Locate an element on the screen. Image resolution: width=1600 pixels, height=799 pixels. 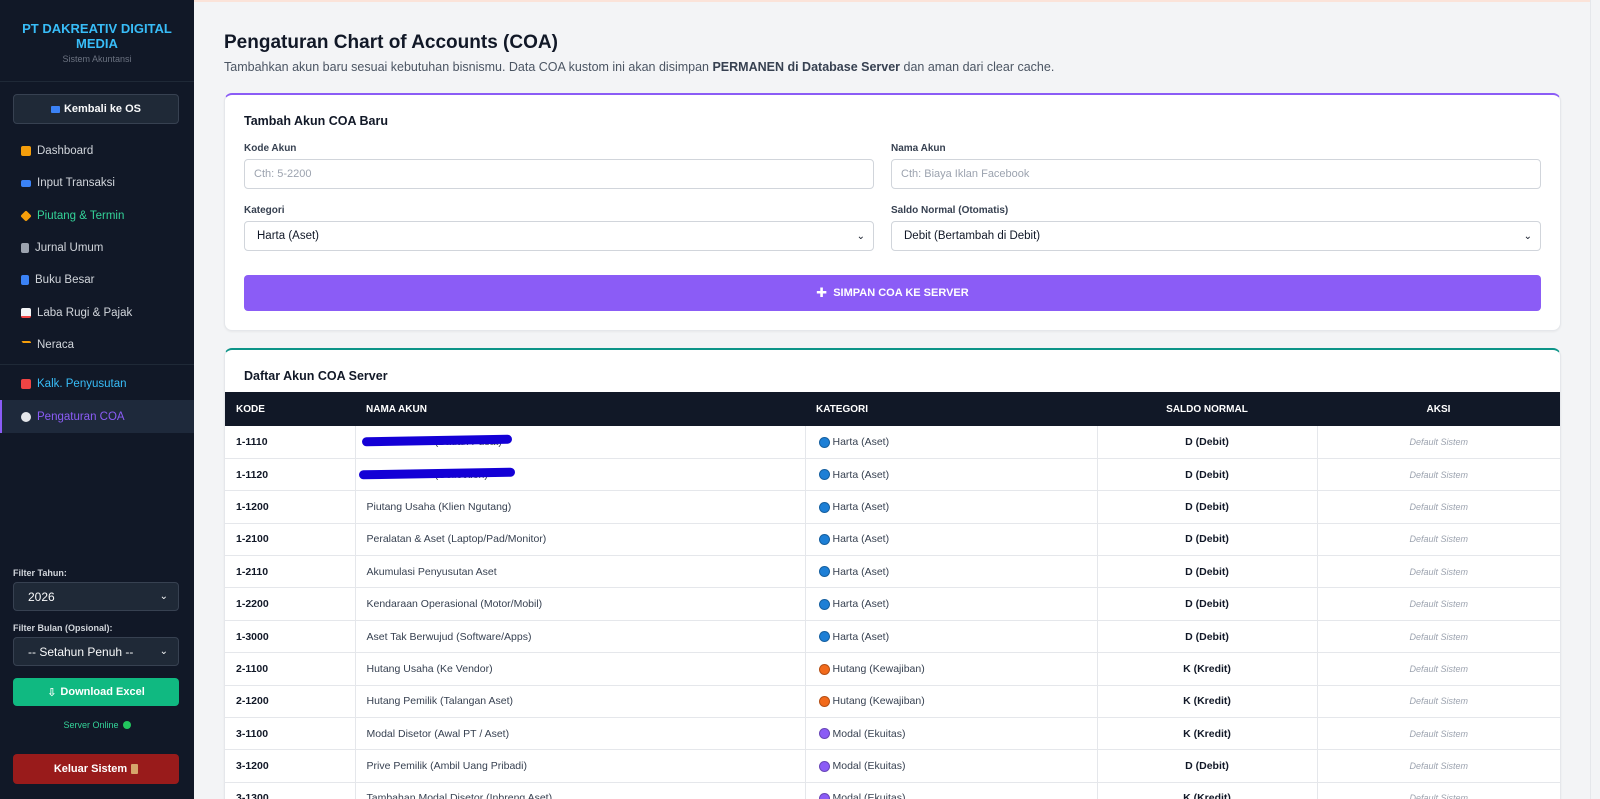
nama-akun-label: Nama Akun is located at coordinates (918, 148).